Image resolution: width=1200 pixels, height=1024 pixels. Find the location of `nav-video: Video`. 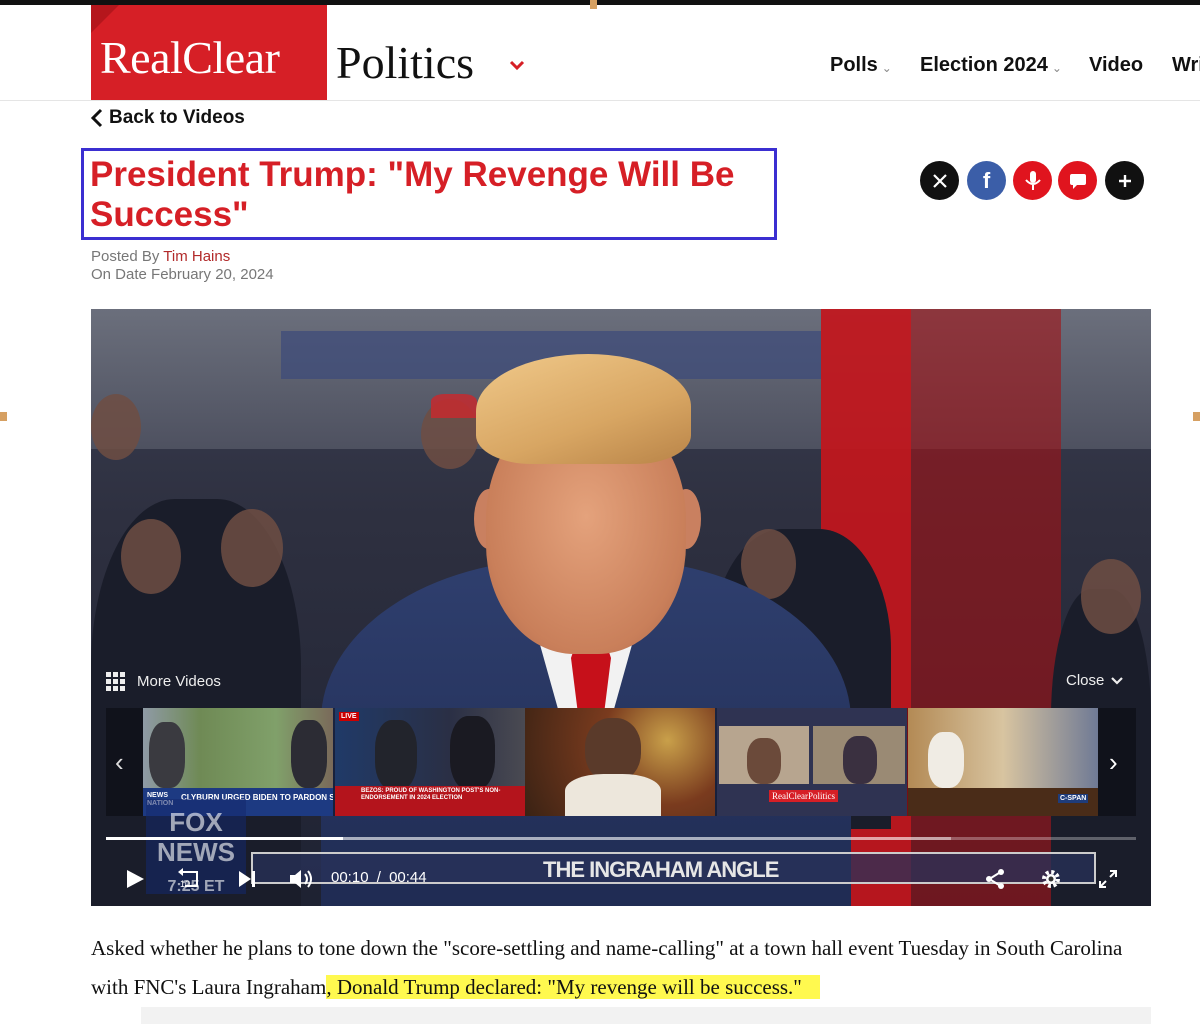

nav-video: Video is located at coordinates (1116, 65).